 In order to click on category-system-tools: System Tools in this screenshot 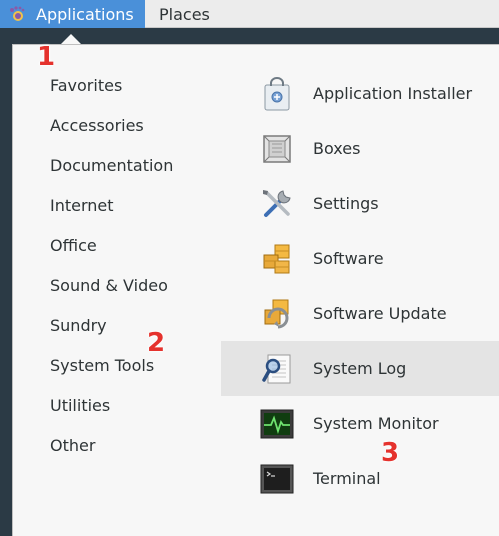, I will do `click(102, 366)`.